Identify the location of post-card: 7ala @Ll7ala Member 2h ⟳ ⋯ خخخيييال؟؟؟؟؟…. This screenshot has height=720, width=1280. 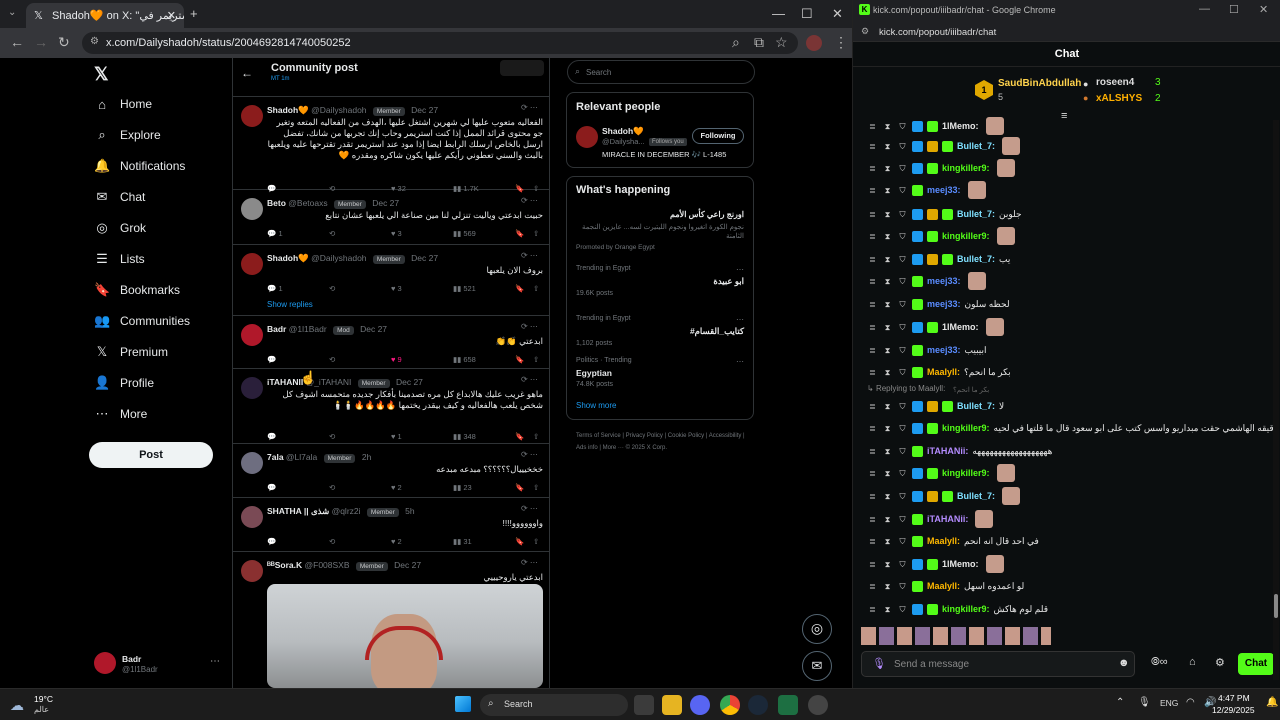
(391, 471).